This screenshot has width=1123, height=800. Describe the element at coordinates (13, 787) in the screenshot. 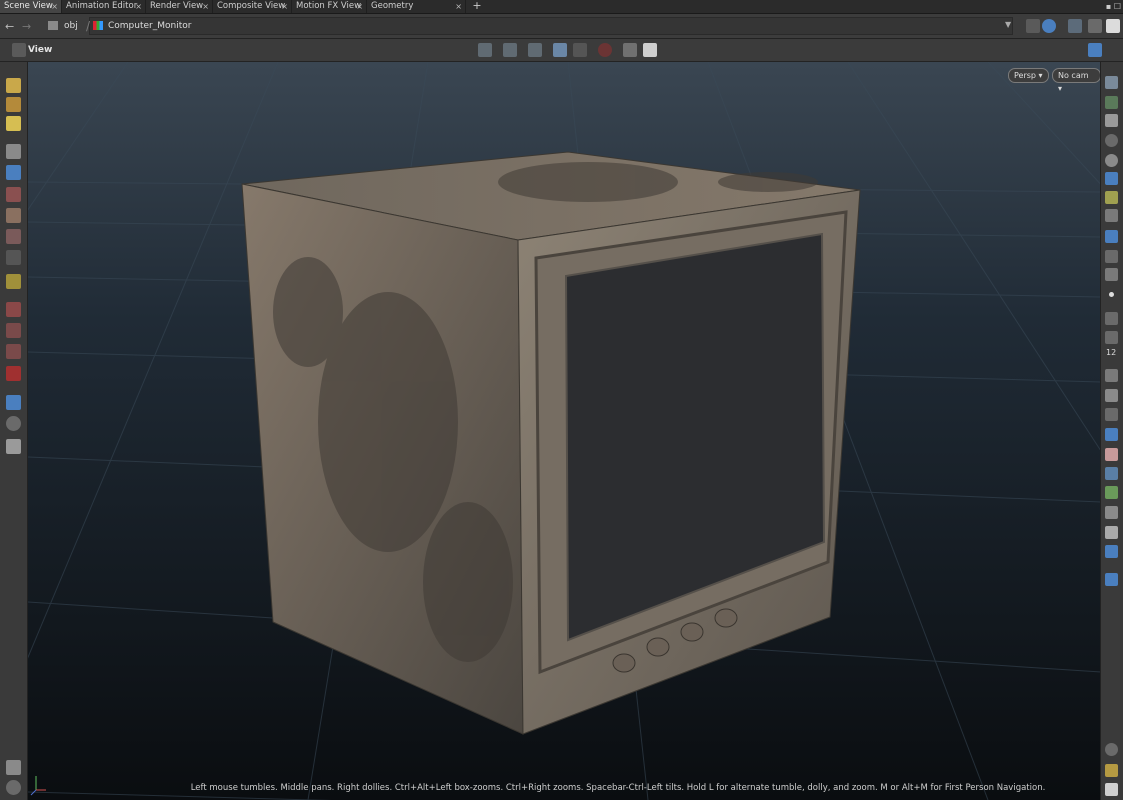

I see `cd-icon` at that location.